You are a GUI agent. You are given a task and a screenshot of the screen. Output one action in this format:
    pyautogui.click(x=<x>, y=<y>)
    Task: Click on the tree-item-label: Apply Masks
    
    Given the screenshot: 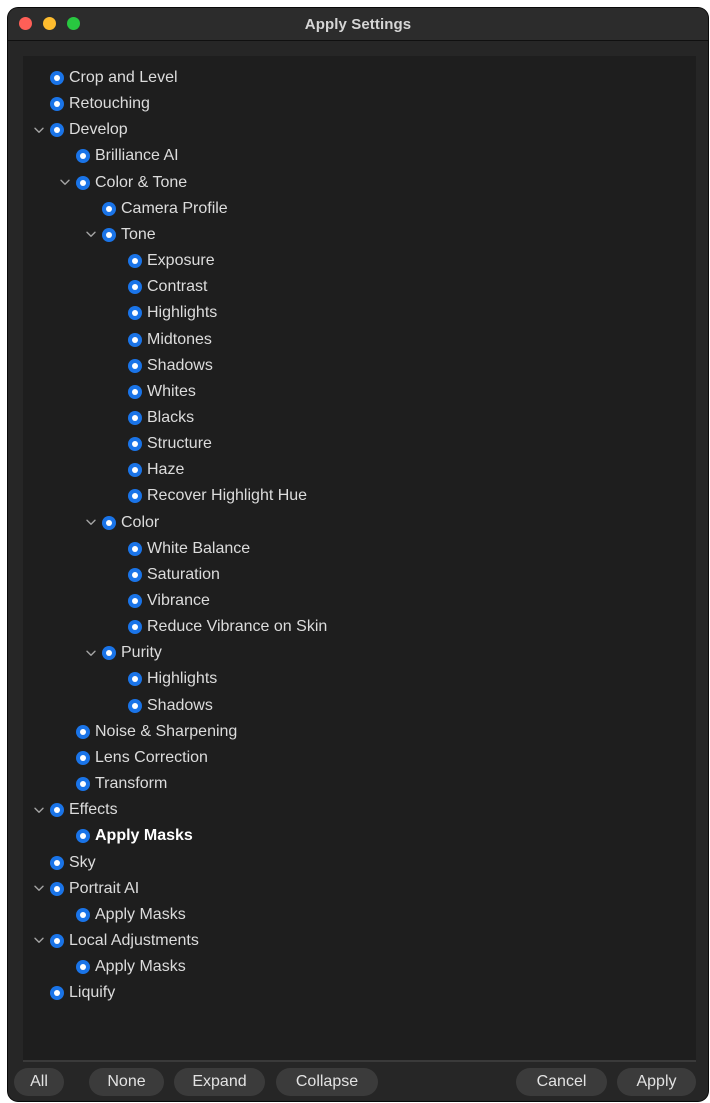 What is the action you would take?
    pyautogui.click(x=140, y=914)
    